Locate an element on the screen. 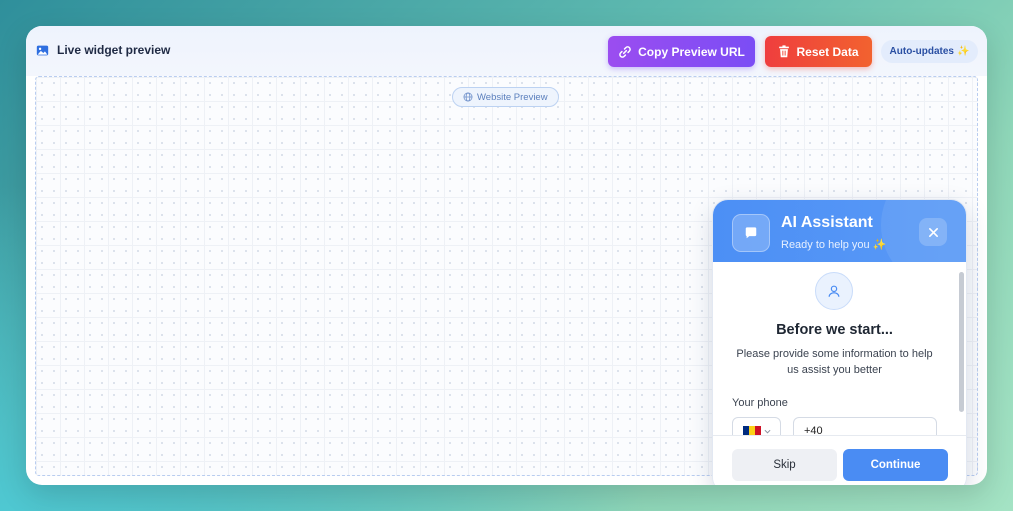 The height and width of the screenshot is (511, 1013). globe-icon is located at coordinates (468, 97).